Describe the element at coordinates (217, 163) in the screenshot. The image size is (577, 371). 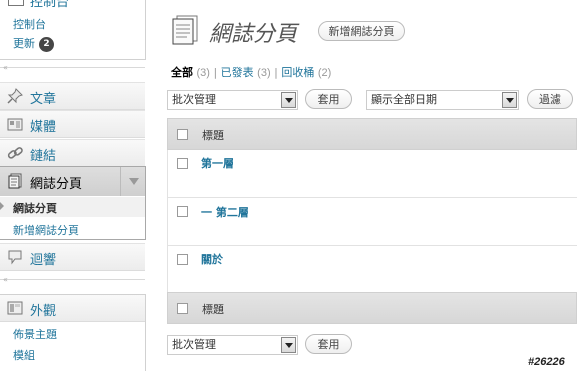
I see `page-title-link: 第一層` at that location.